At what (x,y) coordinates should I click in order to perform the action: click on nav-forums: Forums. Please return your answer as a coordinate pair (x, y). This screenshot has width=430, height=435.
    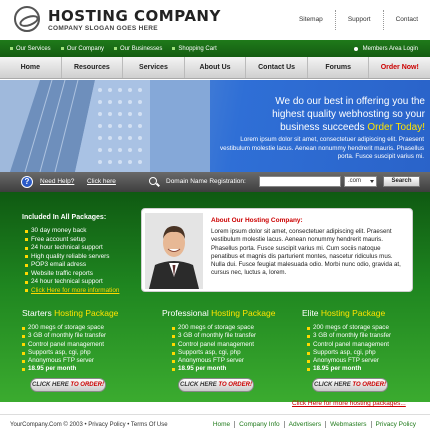
    Looking at the image, I should click on (339, 67).